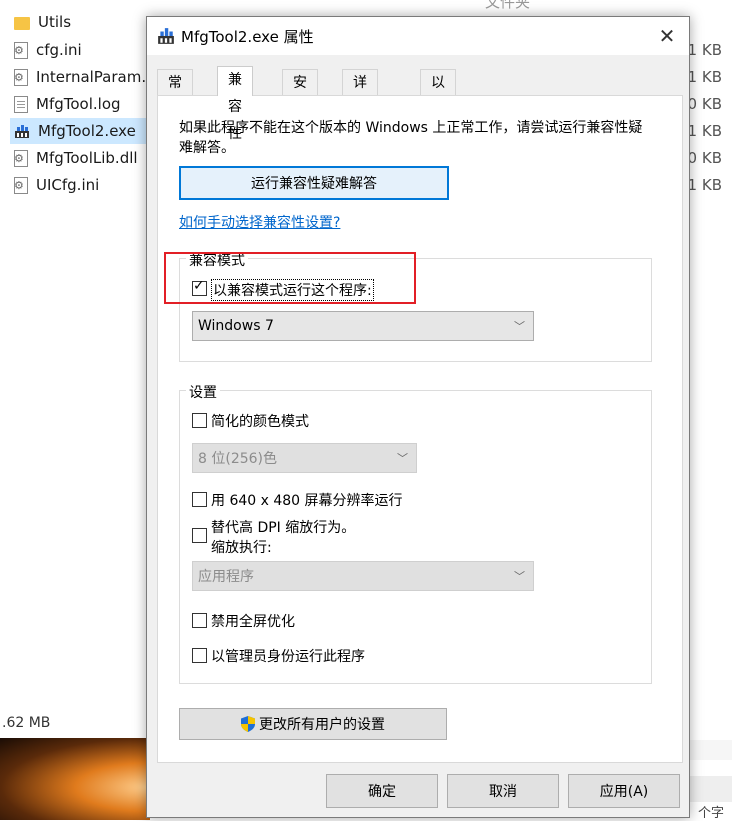 The width and height of the screenshot is (732, 821). I want to click on high-dpi-label: 替代高 DPI 缩放行为。 缩放执行:, so click(283, 538).